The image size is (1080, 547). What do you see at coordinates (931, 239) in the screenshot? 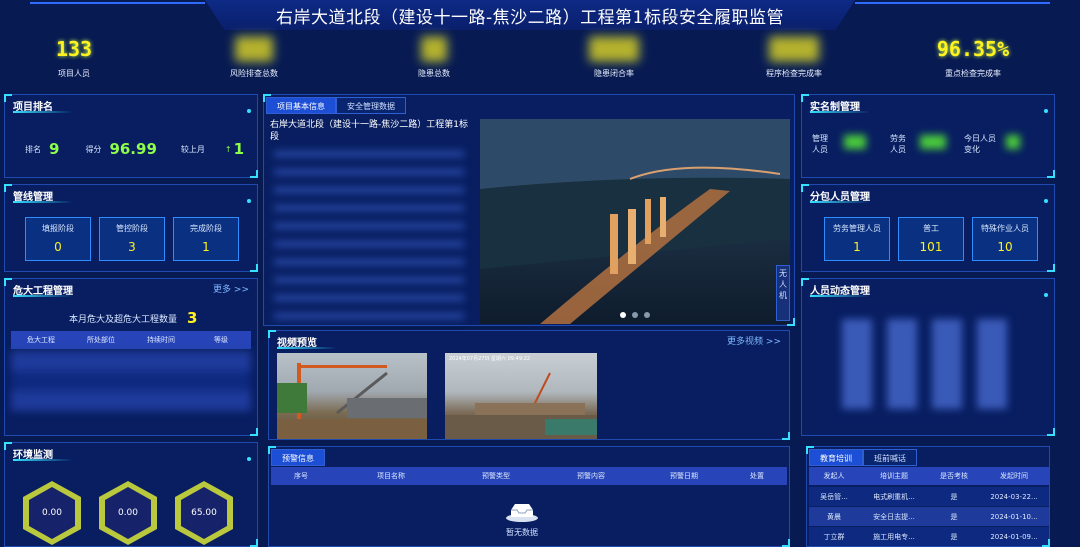
I see `subcontract-box-general: 普工 101` at bounding box center [931, 239].